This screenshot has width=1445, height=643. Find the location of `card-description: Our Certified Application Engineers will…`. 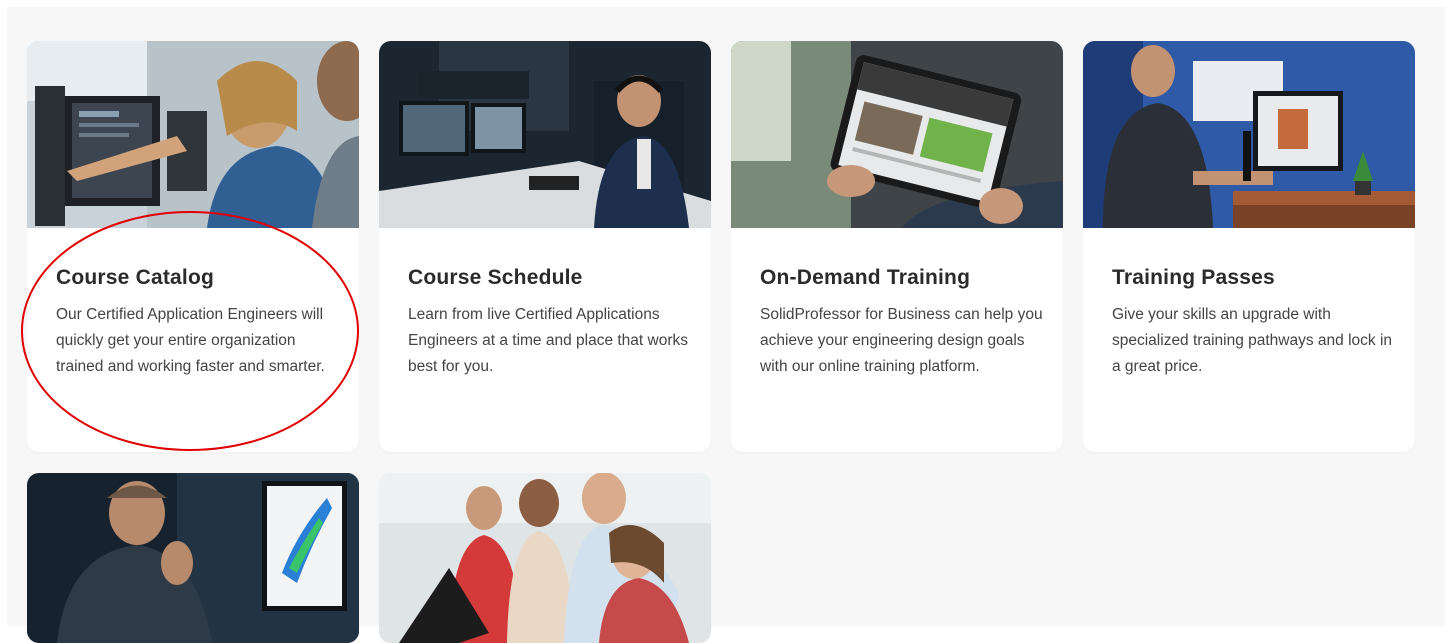

card-description: Our Certified Application Engineers will… is located at coordinates (190, 340).